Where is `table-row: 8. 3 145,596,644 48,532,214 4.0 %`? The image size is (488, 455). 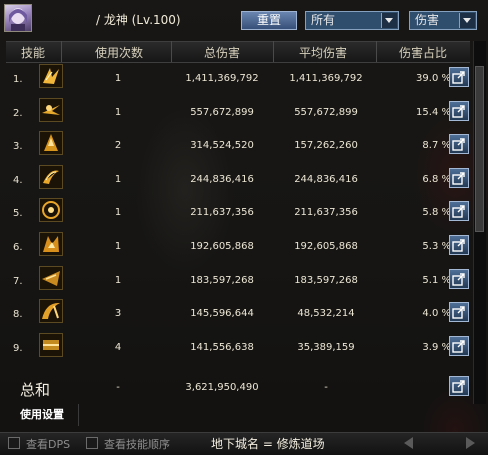 table-row: 8. 3 145,596,644 48,532,214 4.0 % is located at coordinates (238, 313).